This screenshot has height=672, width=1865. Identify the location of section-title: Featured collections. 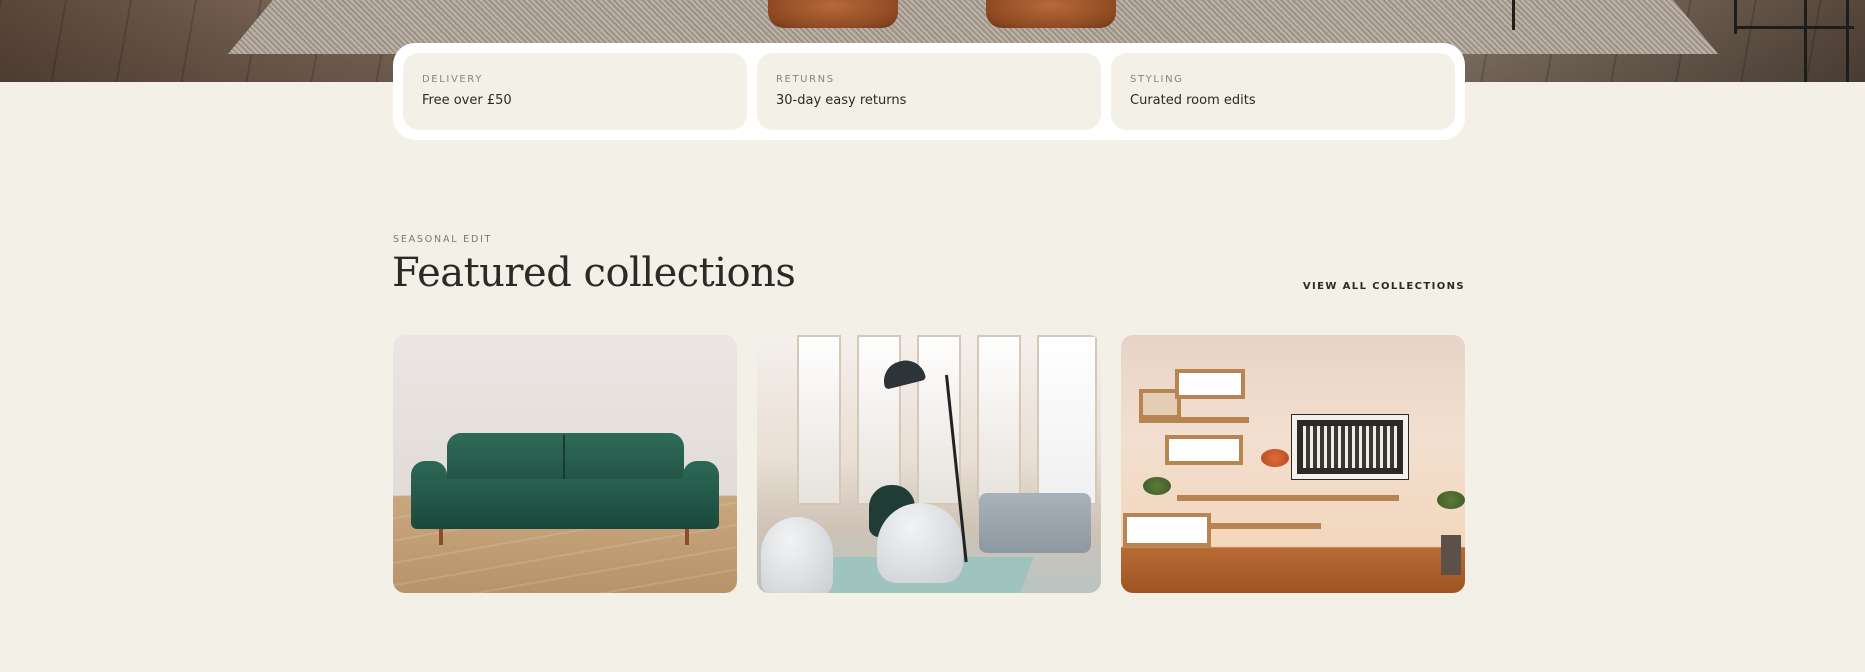
(594, 273).